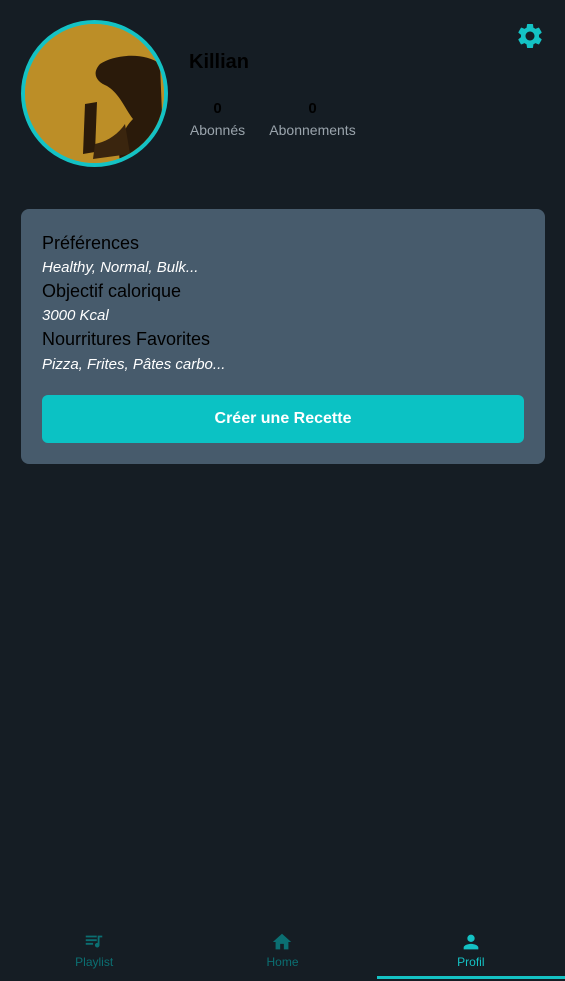  I want to click on followers-count: 0, so click(217, 108).